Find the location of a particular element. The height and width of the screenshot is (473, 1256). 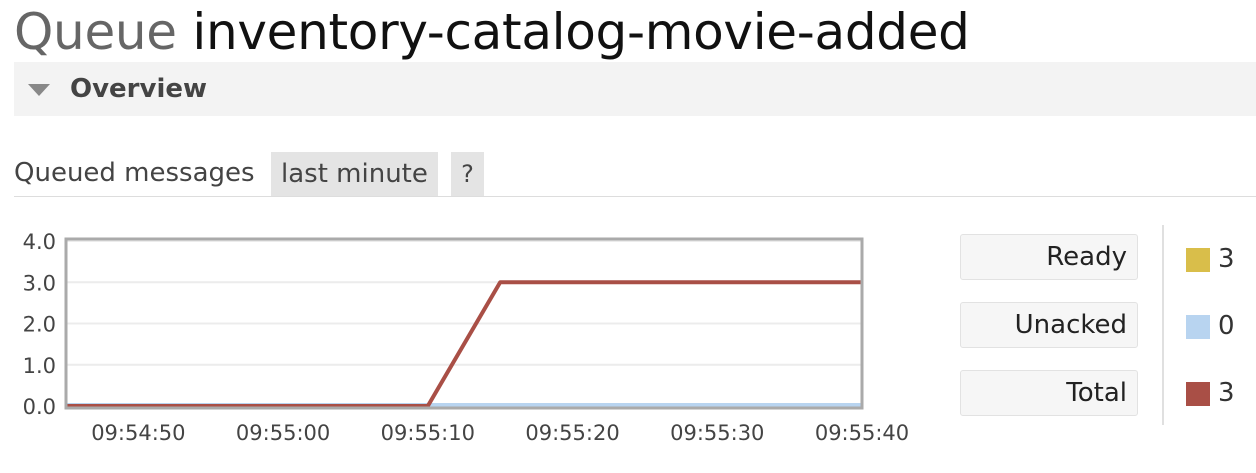

queued-messages-label: Queued messages is located at coordinates (134, 173).